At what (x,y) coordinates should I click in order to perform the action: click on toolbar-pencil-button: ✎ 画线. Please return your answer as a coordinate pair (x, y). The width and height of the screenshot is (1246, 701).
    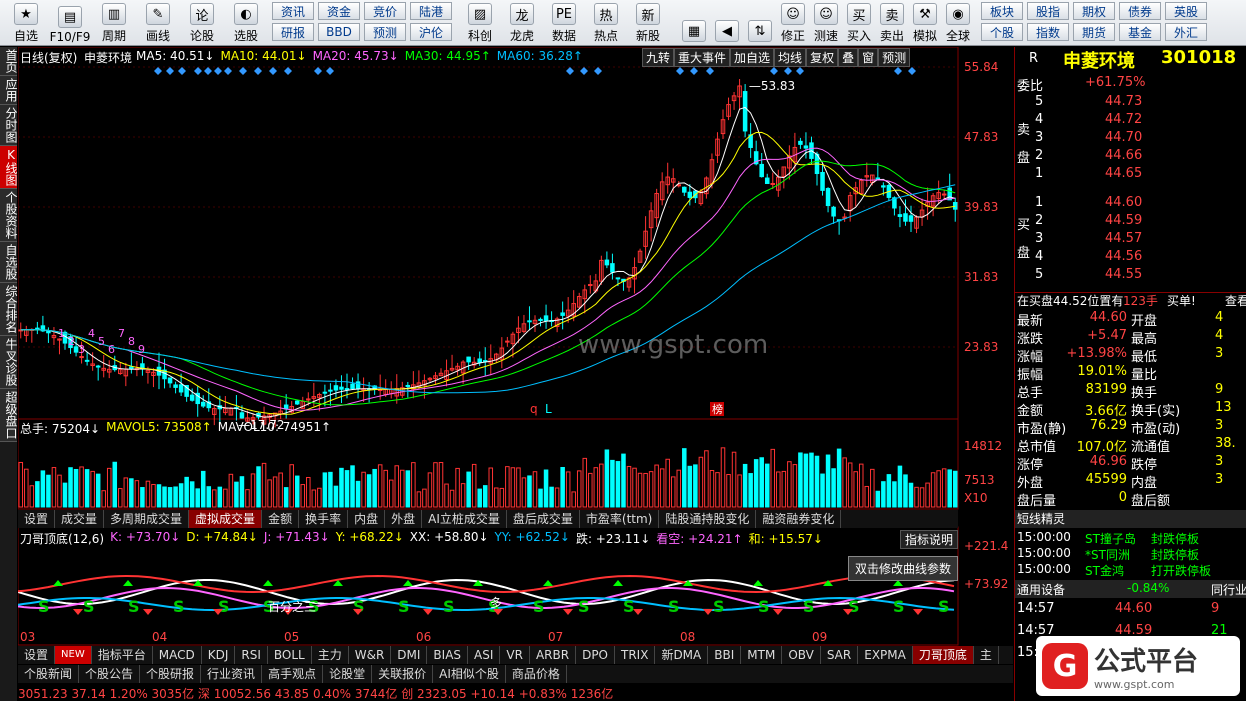
    Looking at the image, I should click on (158, 23).